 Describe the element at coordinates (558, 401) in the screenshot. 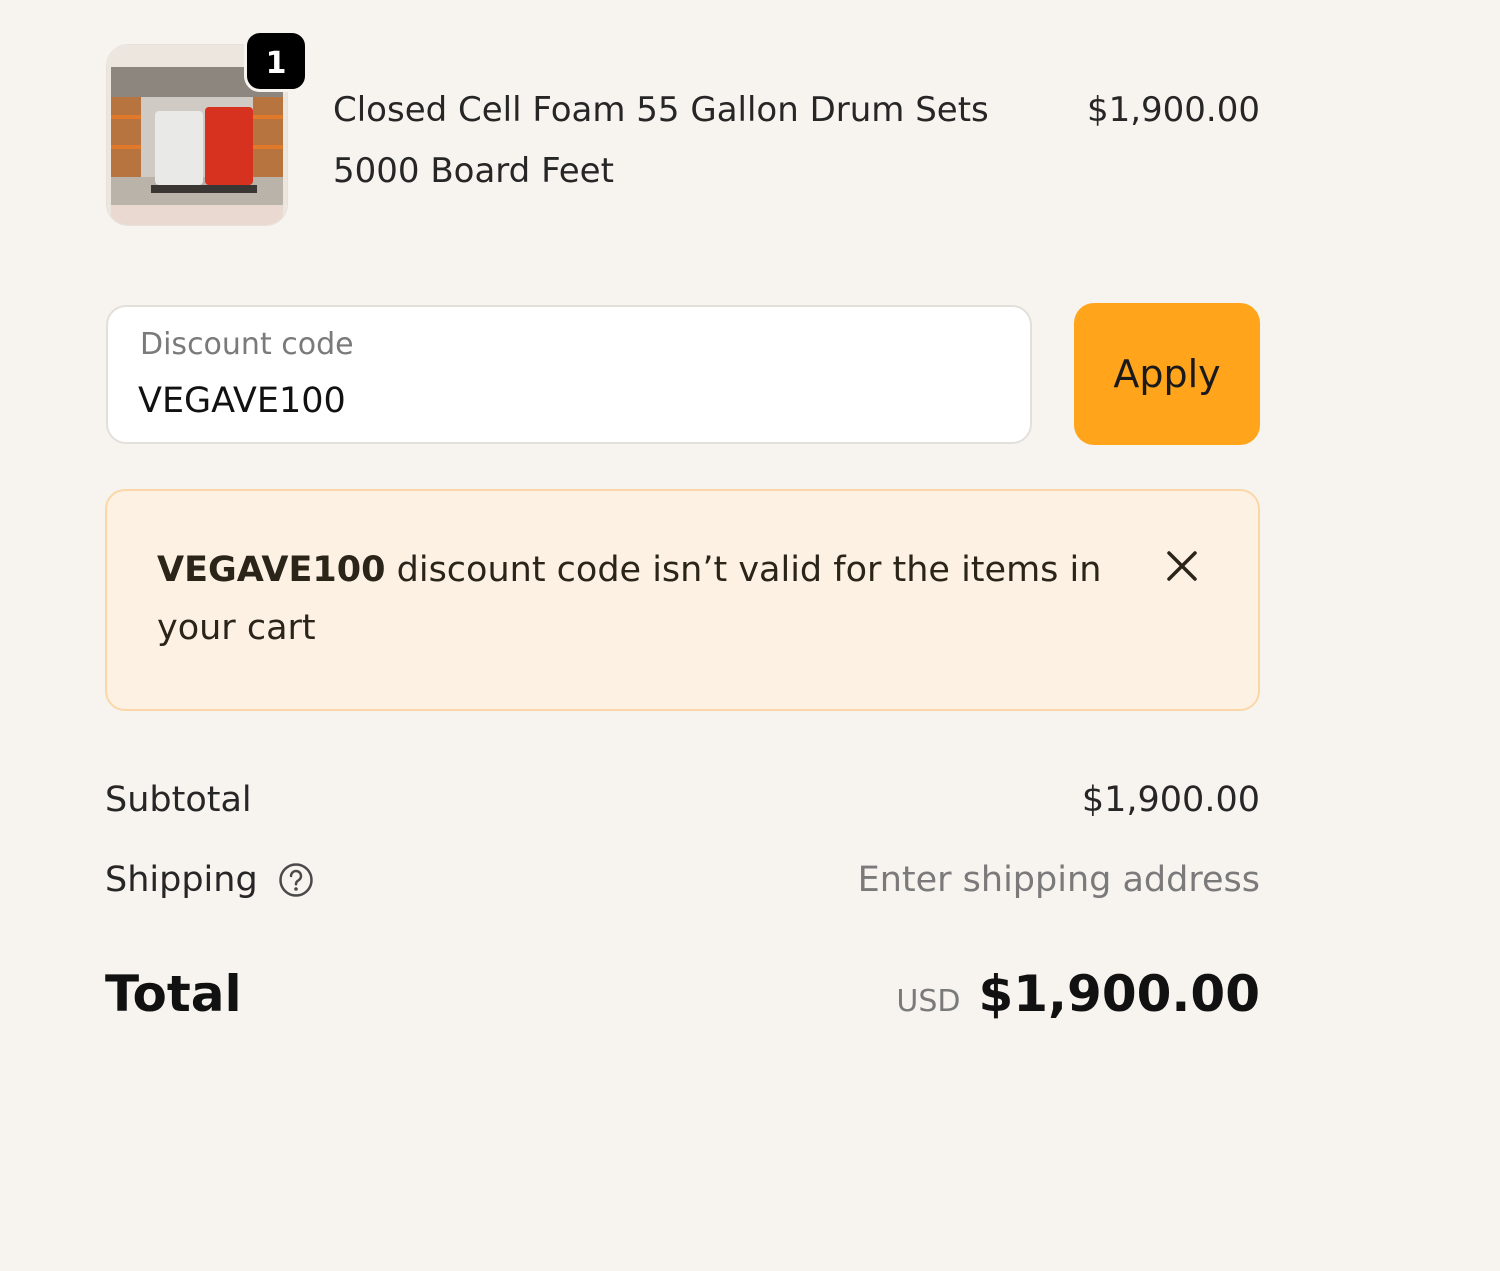

I see `discount-code-input` at that location.